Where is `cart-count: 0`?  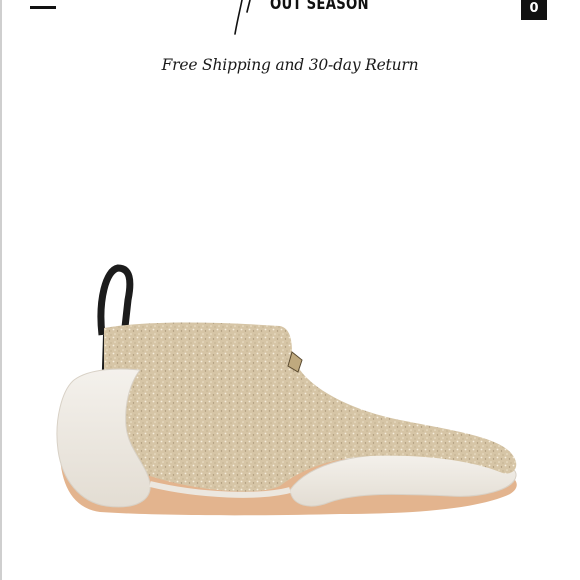 cart-count: 0 is located at coordinates (534, 8).